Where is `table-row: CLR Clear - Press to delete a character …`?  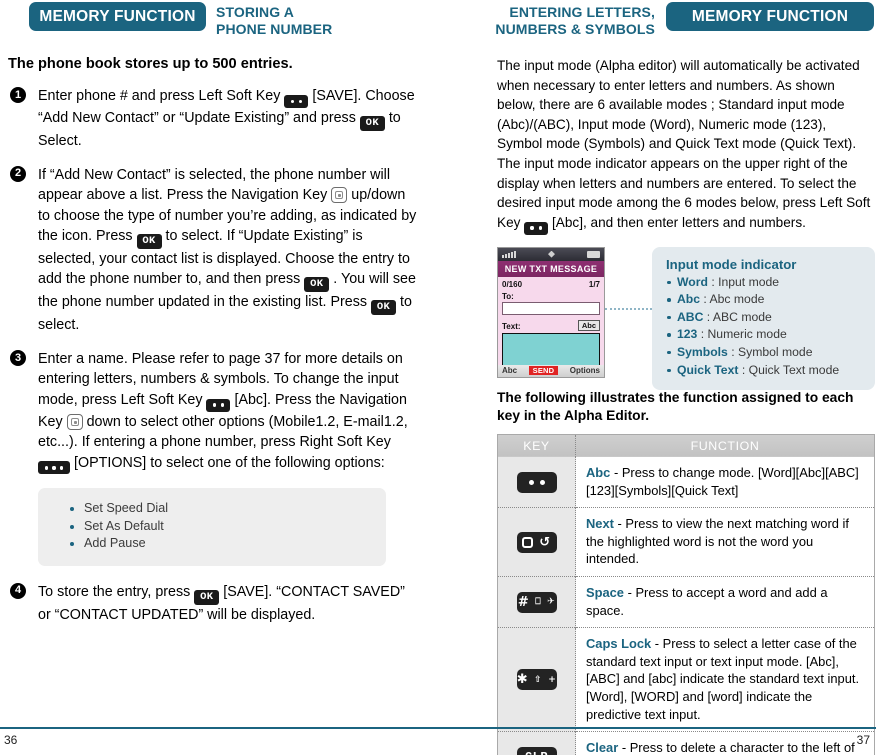 table-row: CLR Clear - Press to delete a character … is located at coordinates (686, 743).